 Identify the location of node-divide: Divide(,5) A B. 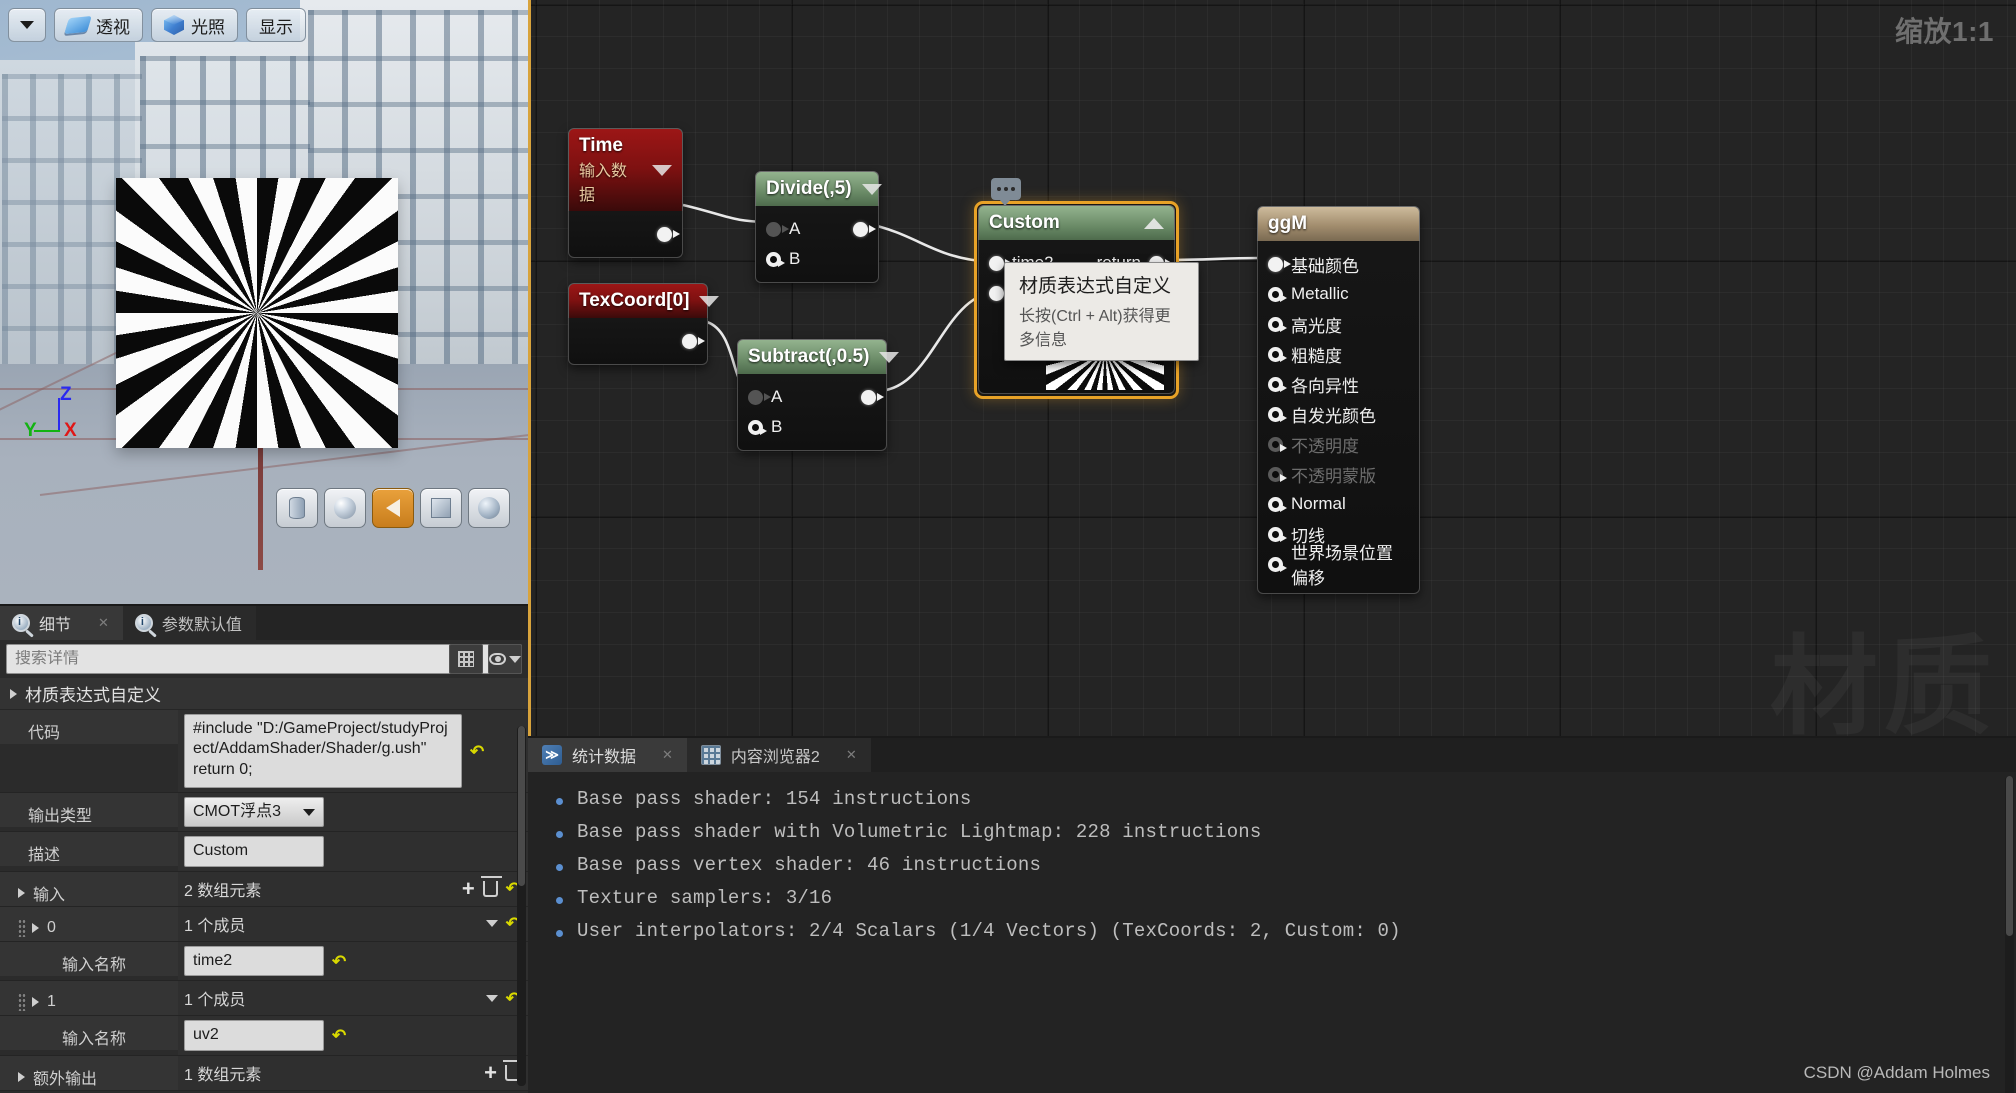
(818, 227).